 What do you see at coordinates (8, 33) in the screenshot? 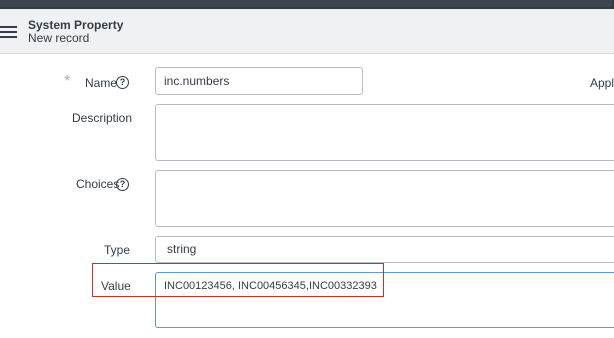
I see `menu-icon` at bounding box center [8, 33].